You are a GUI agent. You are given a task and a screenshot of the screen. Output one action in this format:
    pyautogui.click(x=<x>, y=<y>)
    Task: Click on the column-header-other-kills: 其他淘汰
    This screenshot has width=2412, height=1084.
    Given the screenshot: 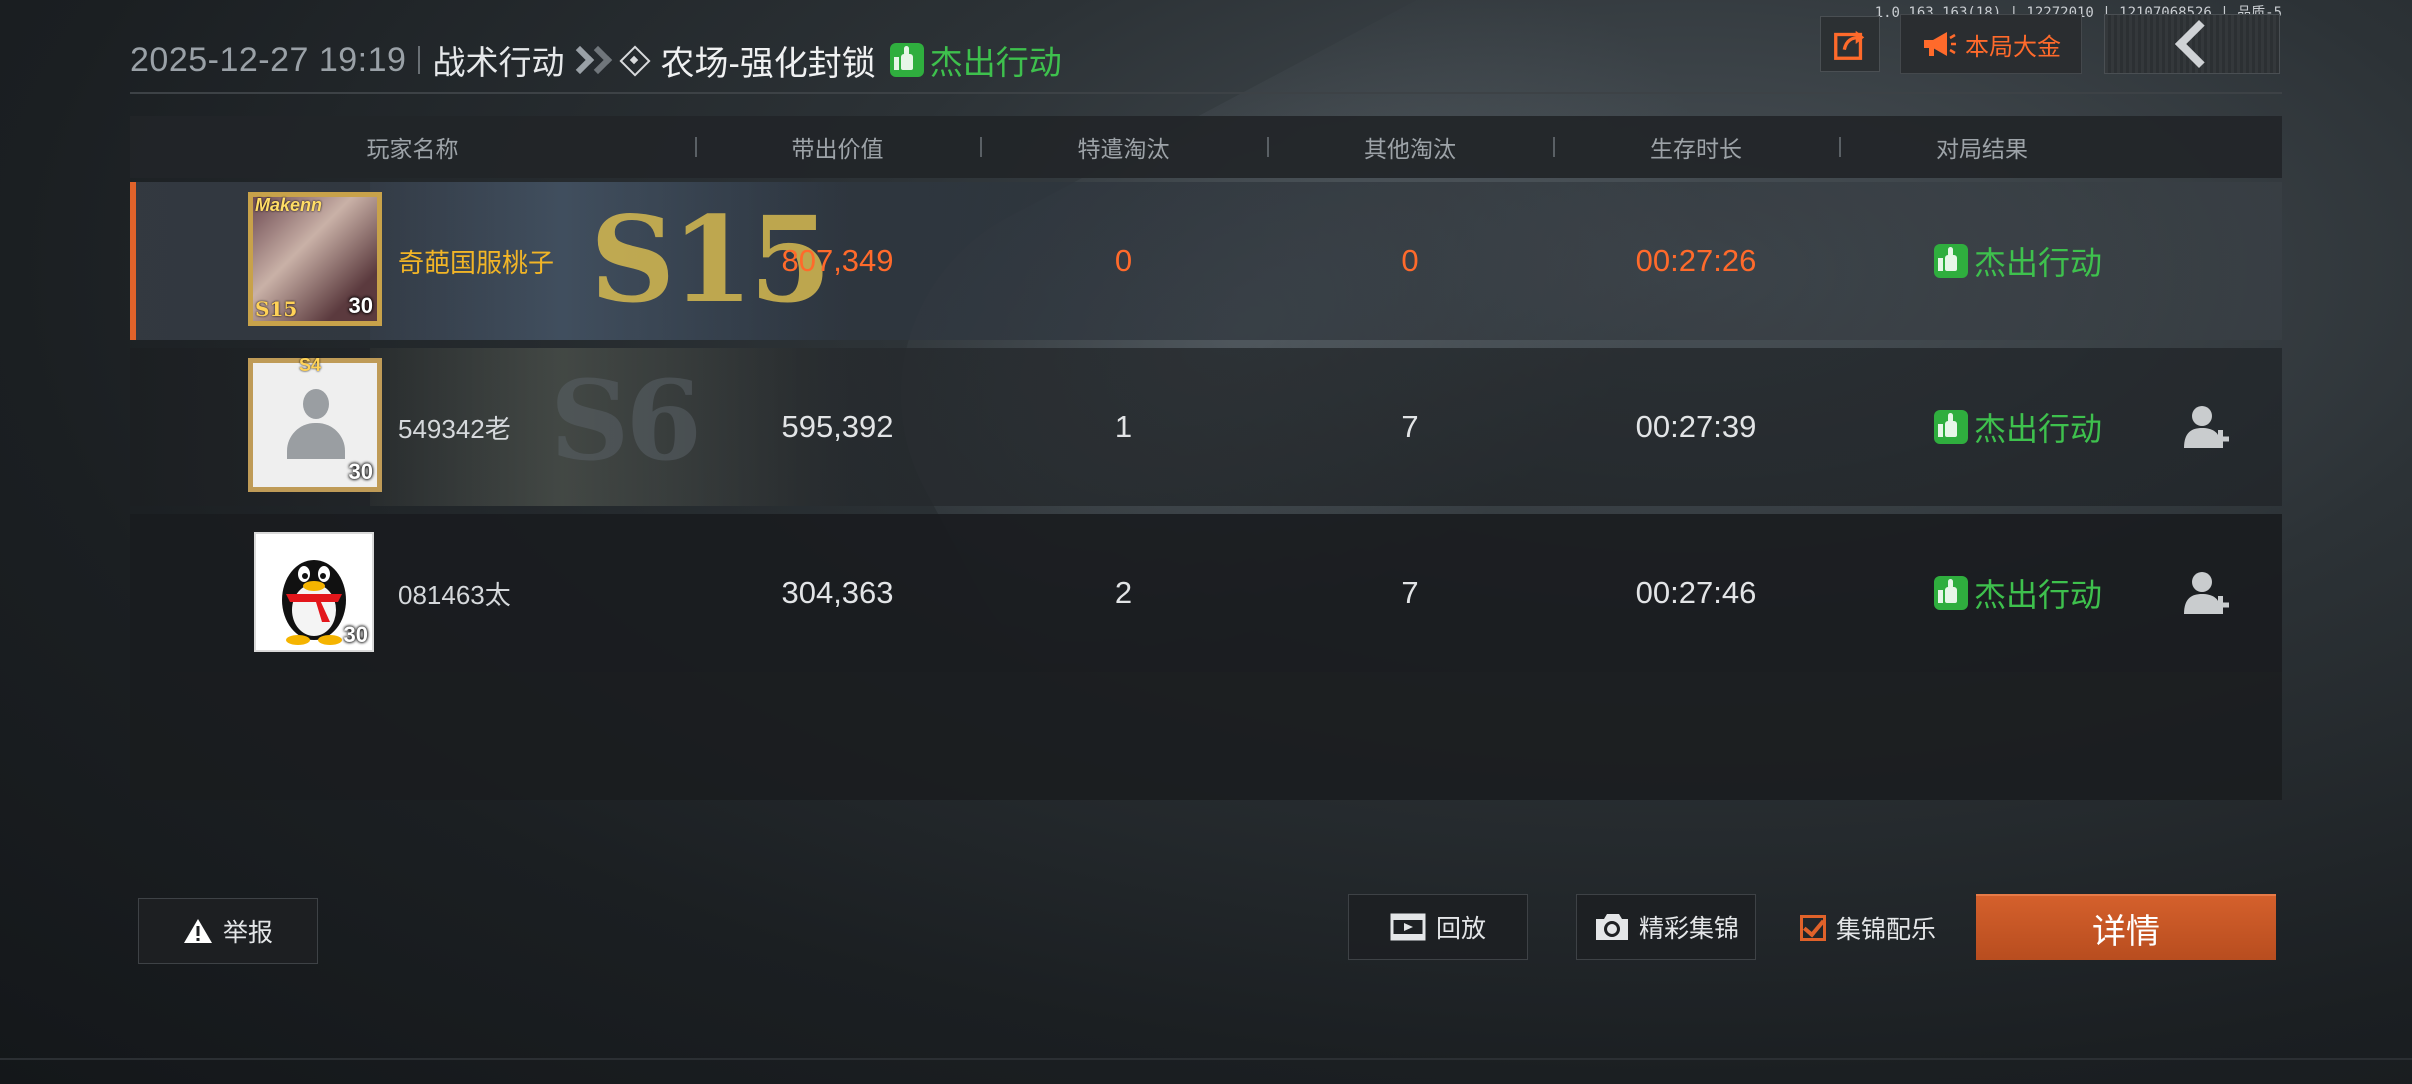 What is the action you would take?
    pyautogui.click(x=1410, y=149)
    